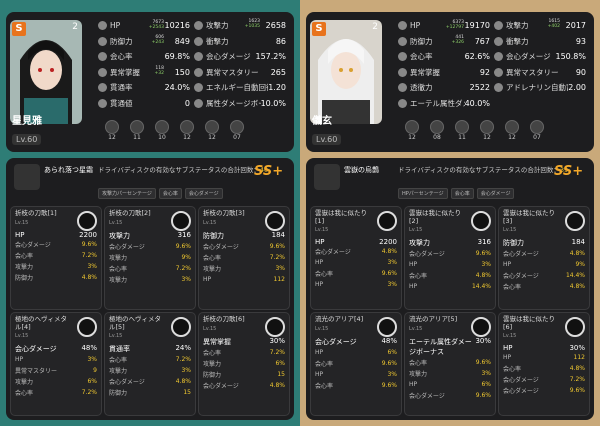  I want to click on stat-cell: 透徹力 2522, so click(446, 87).